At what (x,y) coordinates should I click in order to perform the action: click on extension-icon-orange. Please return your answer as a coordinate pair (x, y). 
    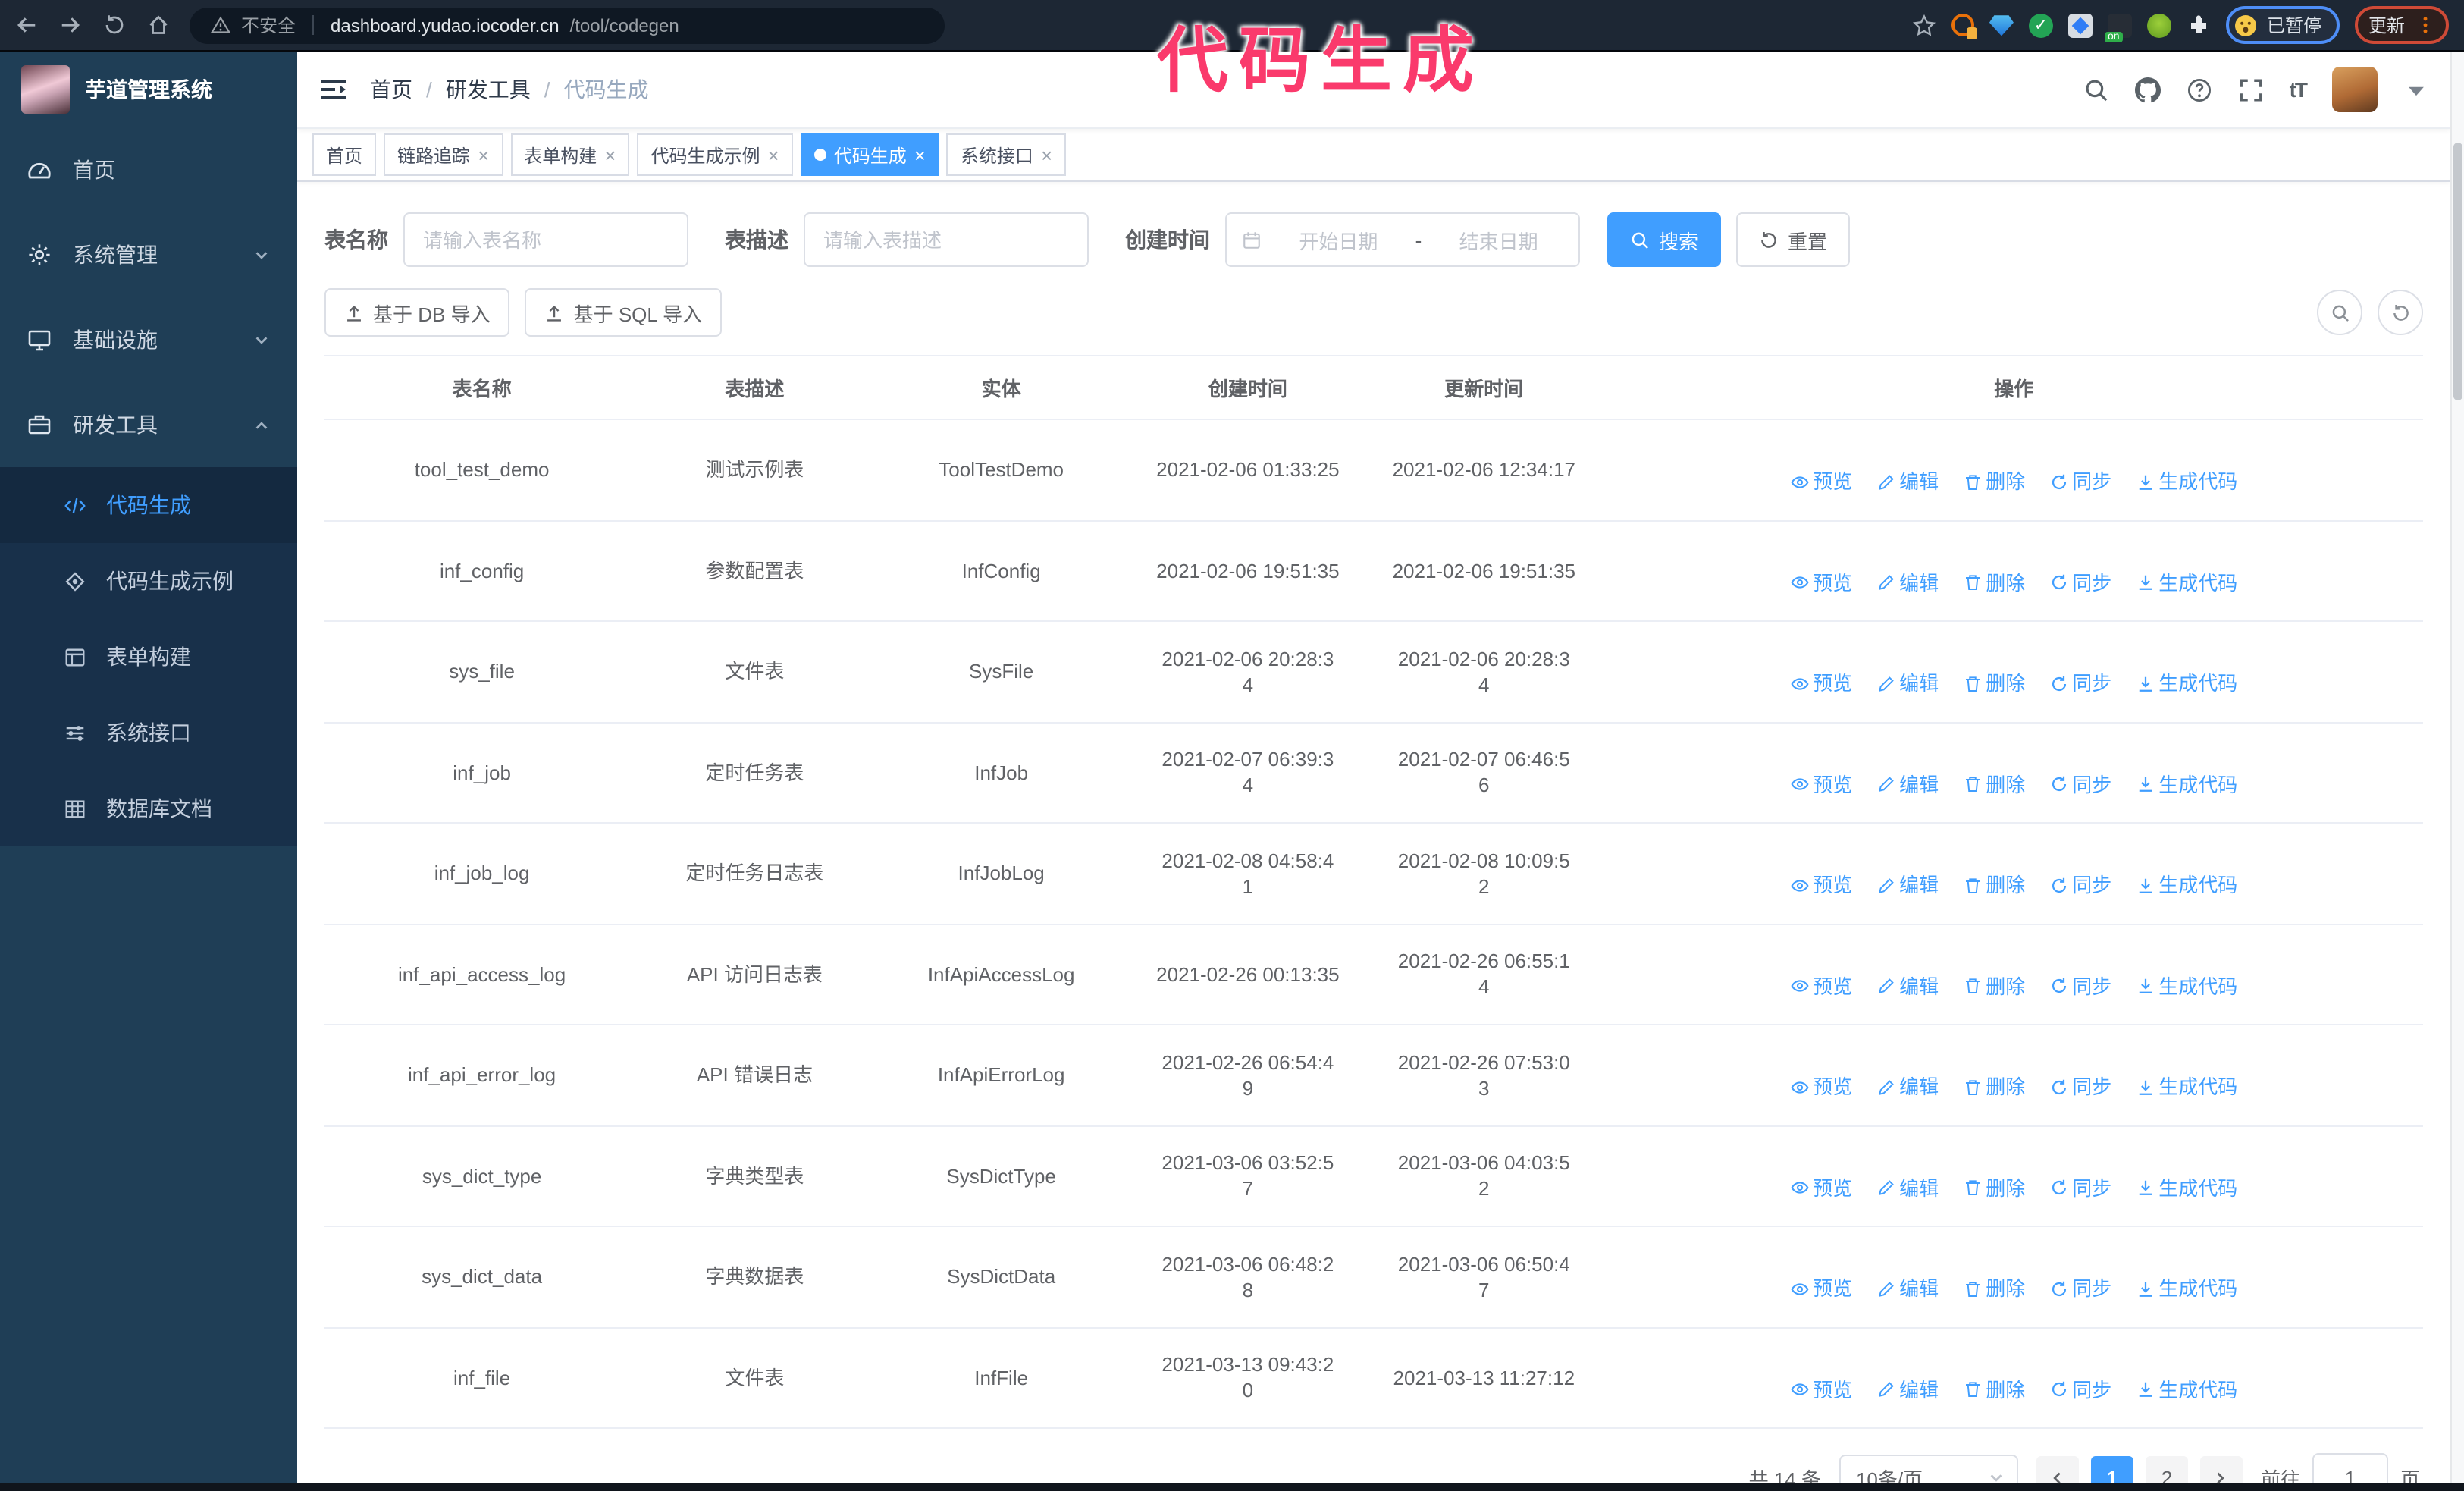
    Looking at the image, I should click on (1964, 26).